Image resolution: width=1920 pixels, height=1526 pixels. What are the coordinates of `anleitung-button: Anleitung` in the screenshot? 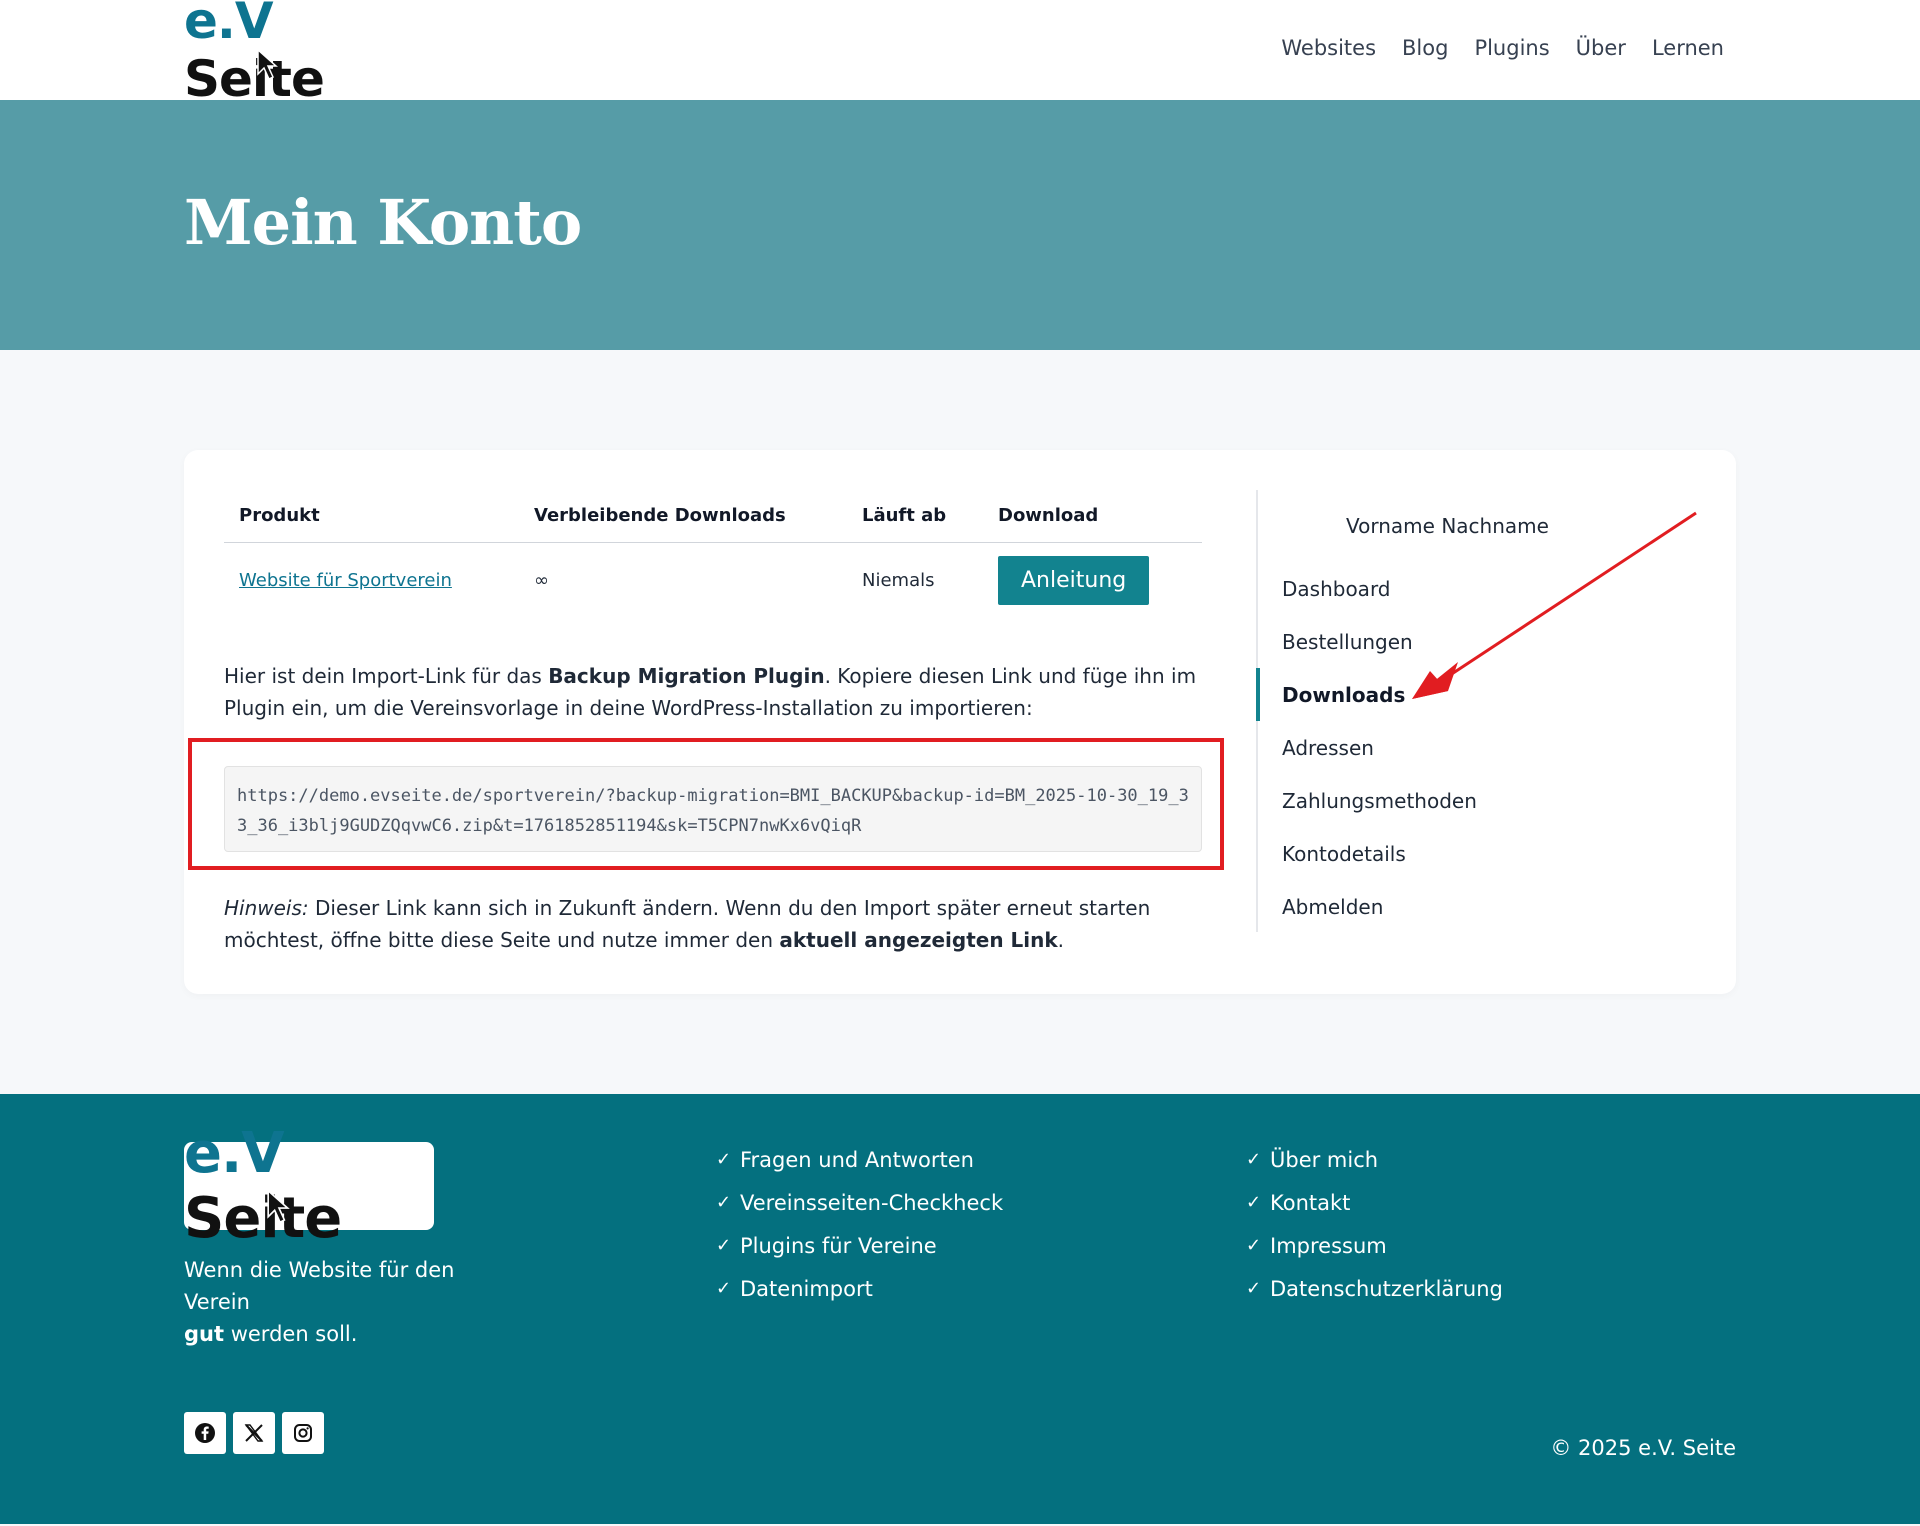 It's located at (1074, 580).